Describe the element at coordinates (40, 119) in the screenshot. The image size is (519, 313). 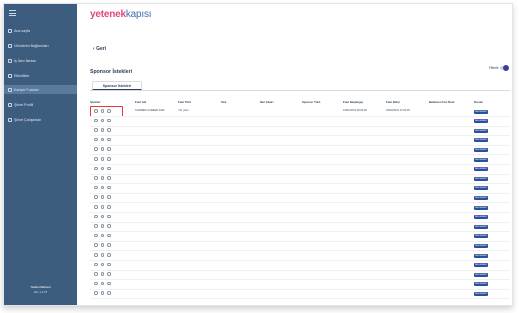
I see `sidebar-item-employees: Şirket Çalışanları` at that location.